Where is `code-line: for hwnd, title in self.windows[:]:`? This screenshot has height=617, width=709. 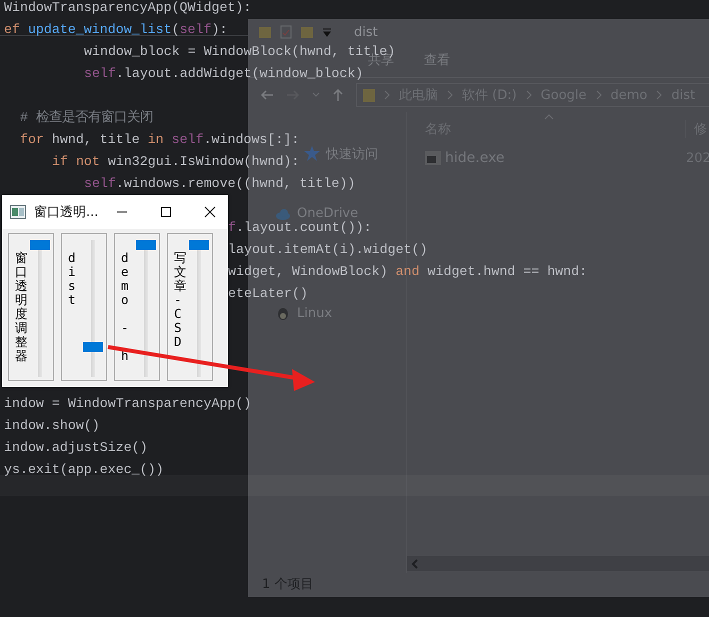 code-line: for hwnd, title in self.windows[:]: is located at coordinates (160, 139).